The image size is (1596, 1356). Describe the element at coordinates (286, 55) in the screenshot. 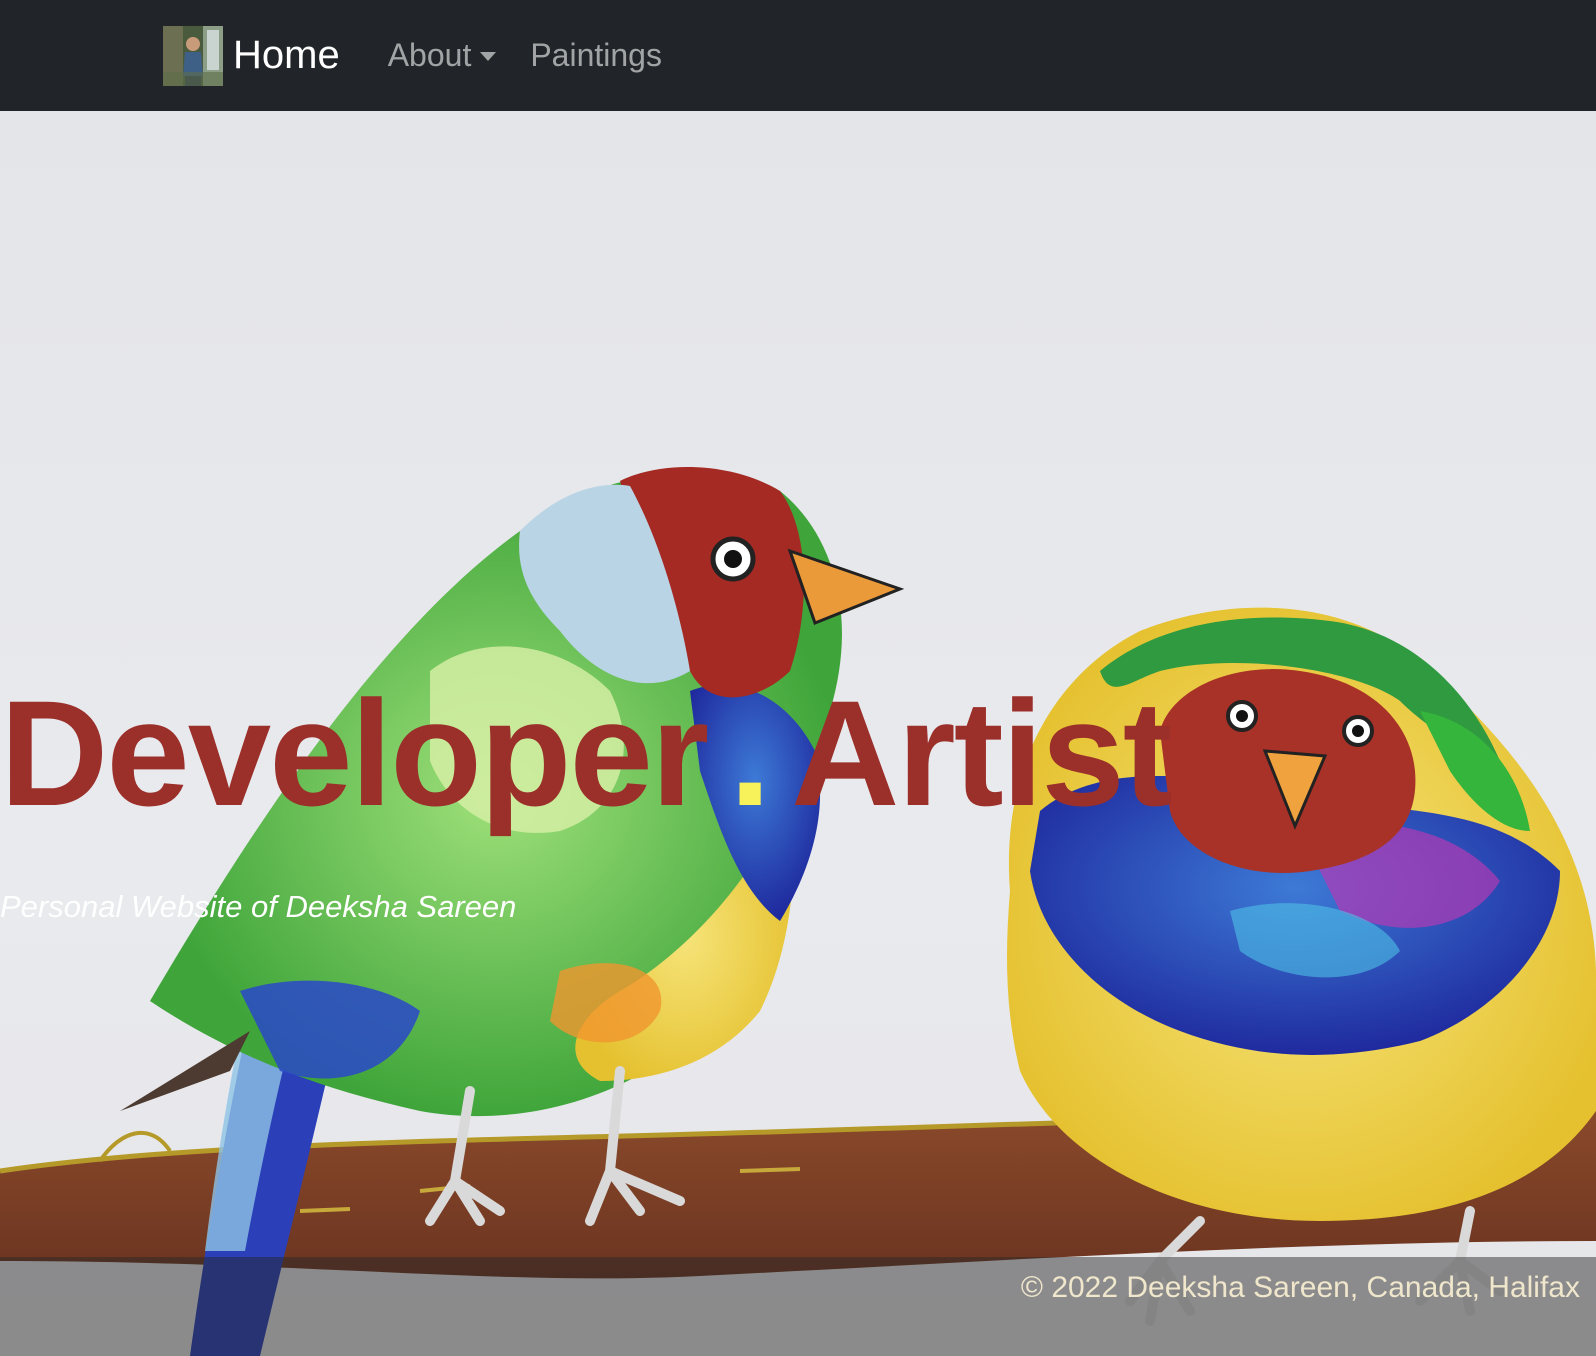

I see `brand-label: Home` at that location.